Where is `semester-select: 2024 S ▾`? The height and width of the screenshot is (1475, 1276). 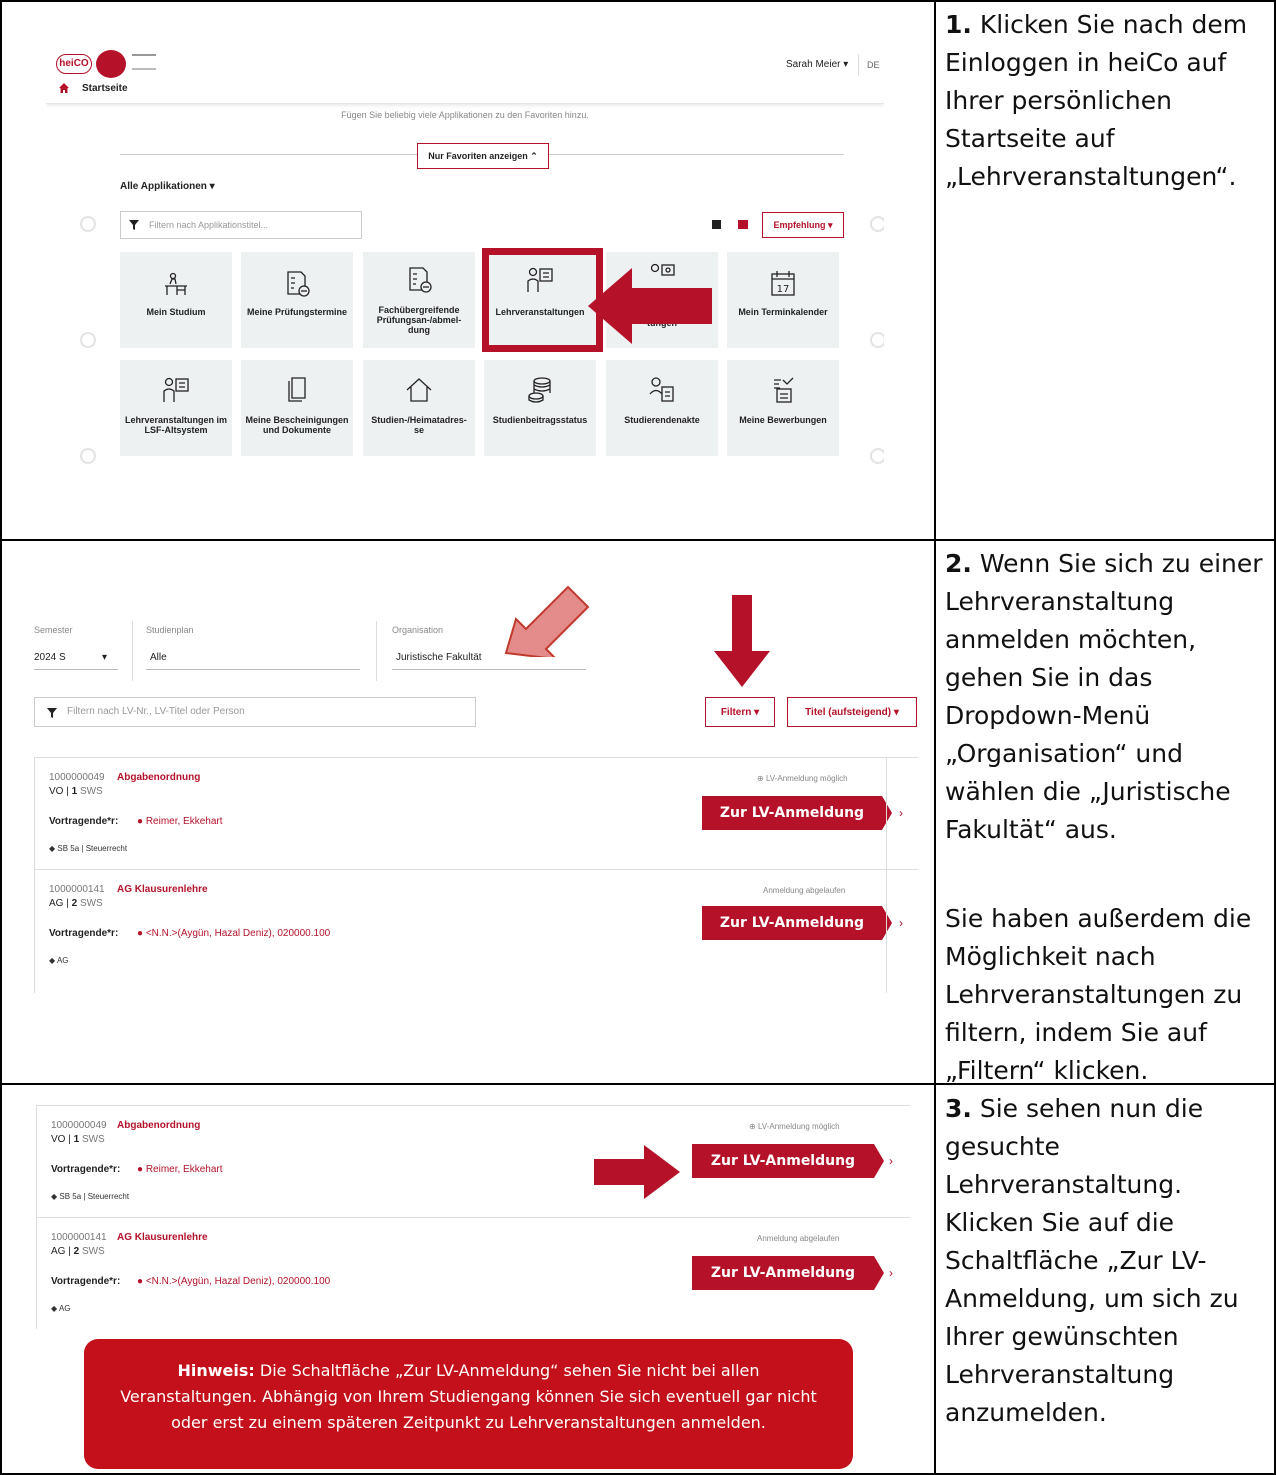 semester-select: 2024 S ▾ is located at coordinates (70, 657).